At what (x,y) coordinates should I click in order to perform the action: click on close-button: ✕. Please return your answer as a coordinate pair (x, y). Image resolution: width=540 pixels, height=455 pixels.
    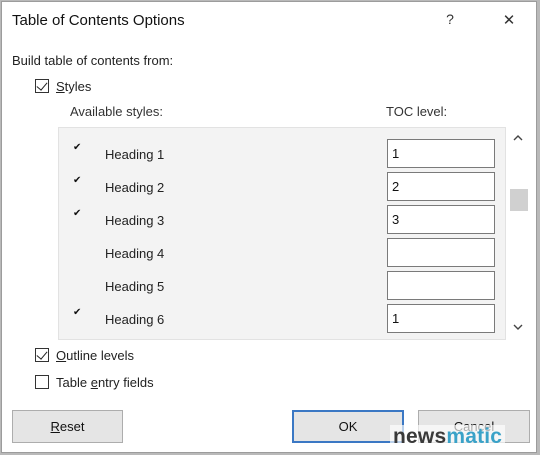
    Looking at the image, I should click on (509, 21).